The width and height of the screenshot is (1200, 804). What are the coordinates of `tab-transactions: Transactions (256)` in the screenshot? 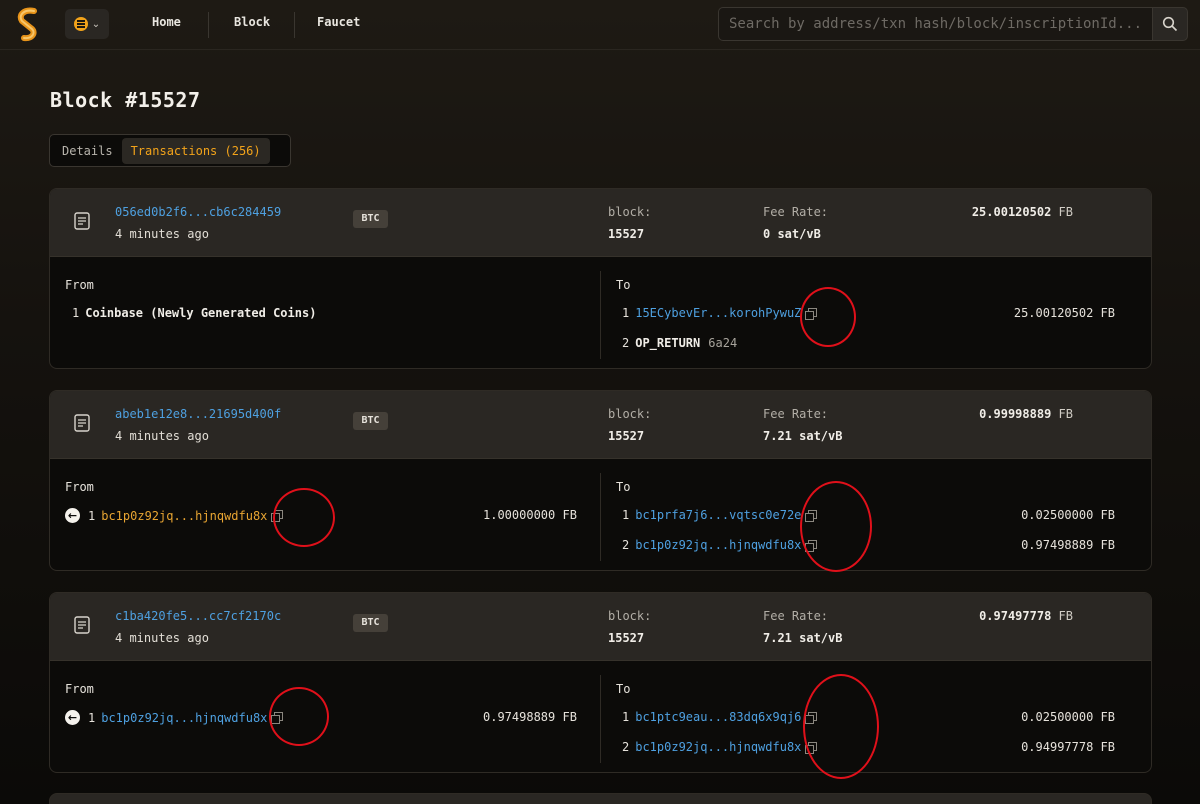 It's located at (195, 150).